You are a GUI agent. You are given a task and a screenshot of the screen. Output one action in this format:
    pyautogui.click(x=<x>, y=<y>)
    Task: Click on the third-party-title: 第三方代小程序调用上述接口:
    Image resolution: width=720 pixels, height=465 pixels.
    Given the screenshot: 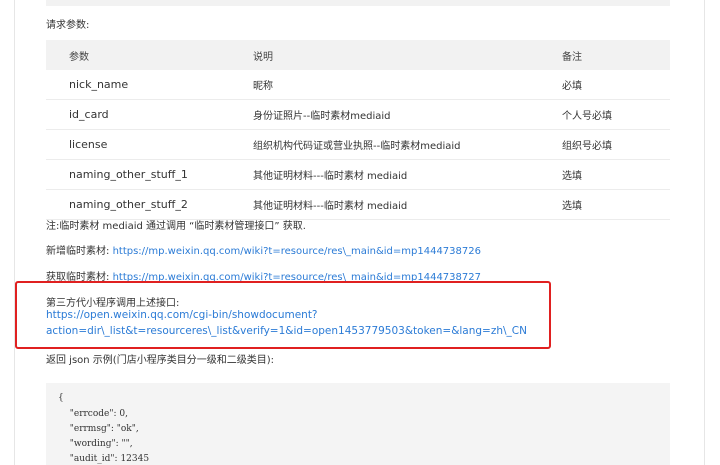 What is the action you would take?
    pyautogui.click(x=113, y=303)
    